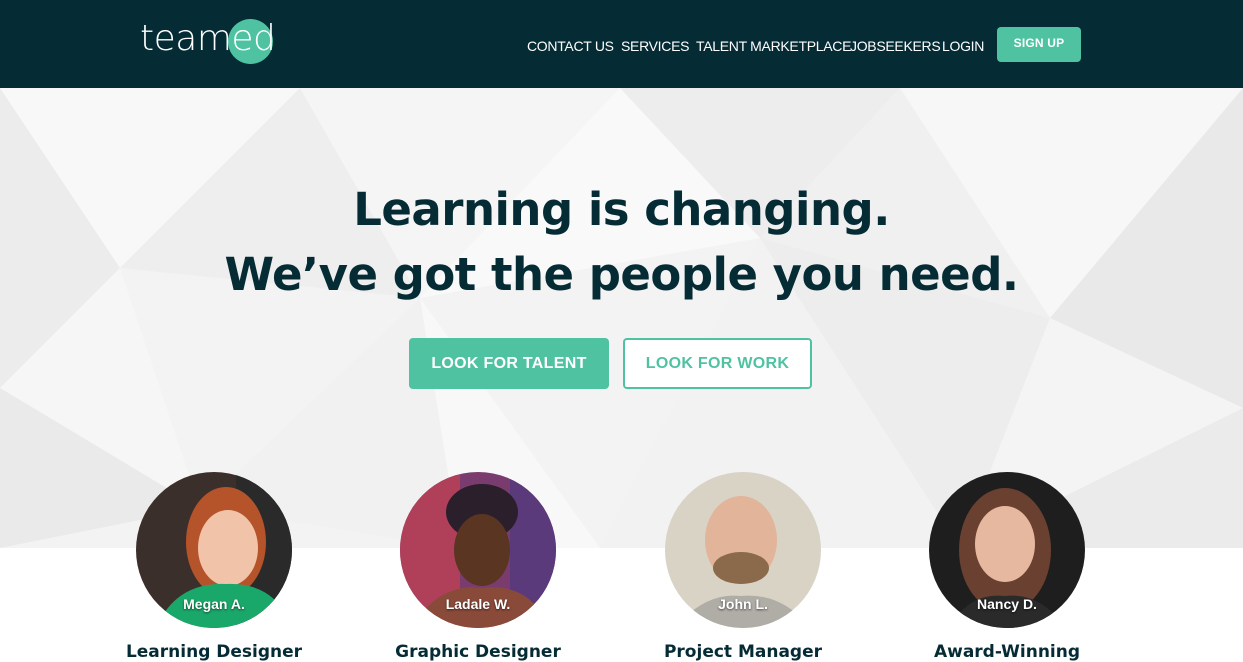 Image resolution: width=1243 pixels, height=662 pixels. I want to click on nav-link-talent-marketplace: TALENT MARKETPLACE, so click(773, 46).